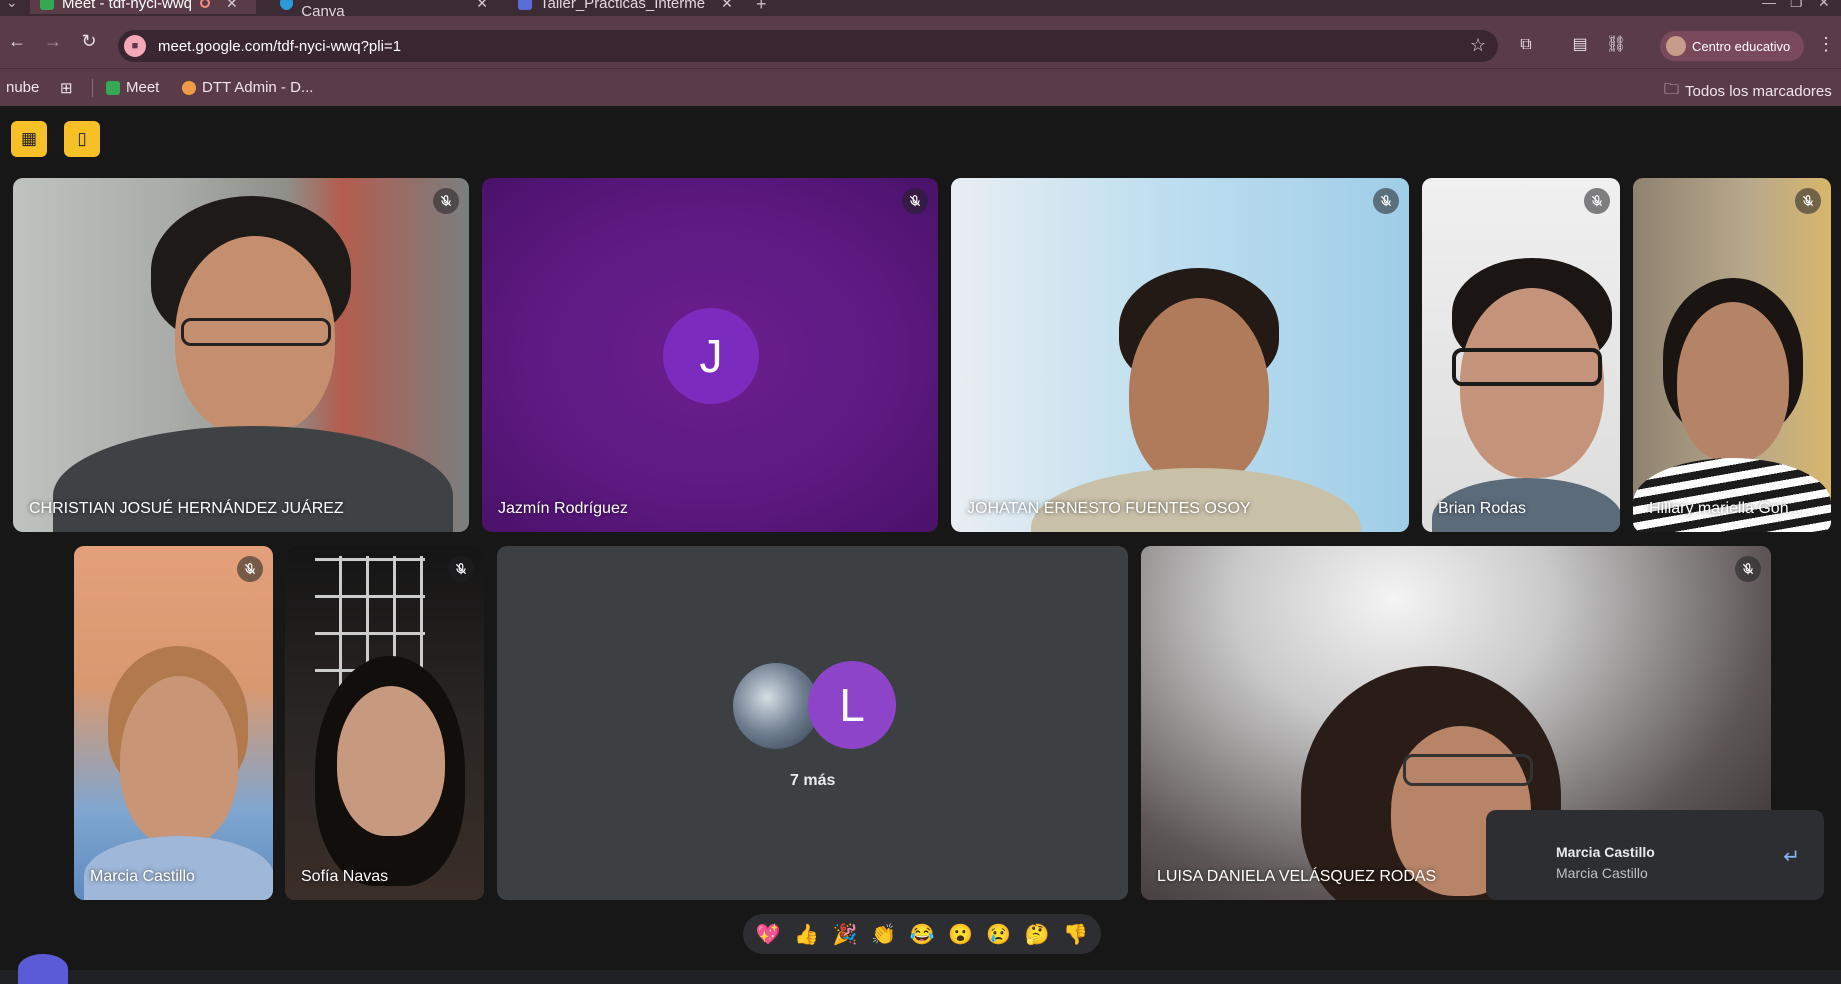 The image size is (1841, 984). I want to click on participant-name: Jazmín Rodríguez, so click(563, 508).